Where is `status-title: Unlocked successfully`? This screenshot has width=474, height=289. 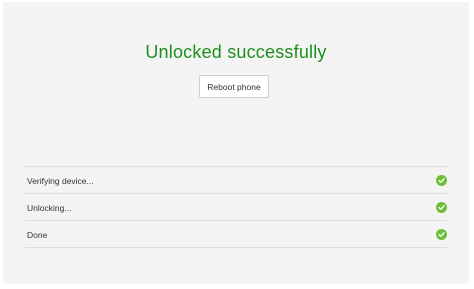
status-title: Unlocked successfully is located at coordinates (236, 52).